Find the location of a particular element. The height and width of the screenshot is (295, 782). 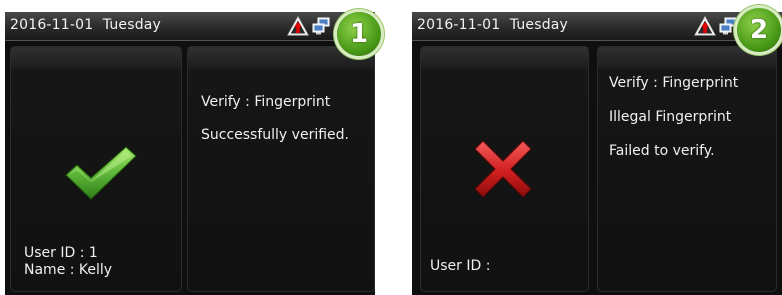

cross-icon is located at coordinates (503, 169).